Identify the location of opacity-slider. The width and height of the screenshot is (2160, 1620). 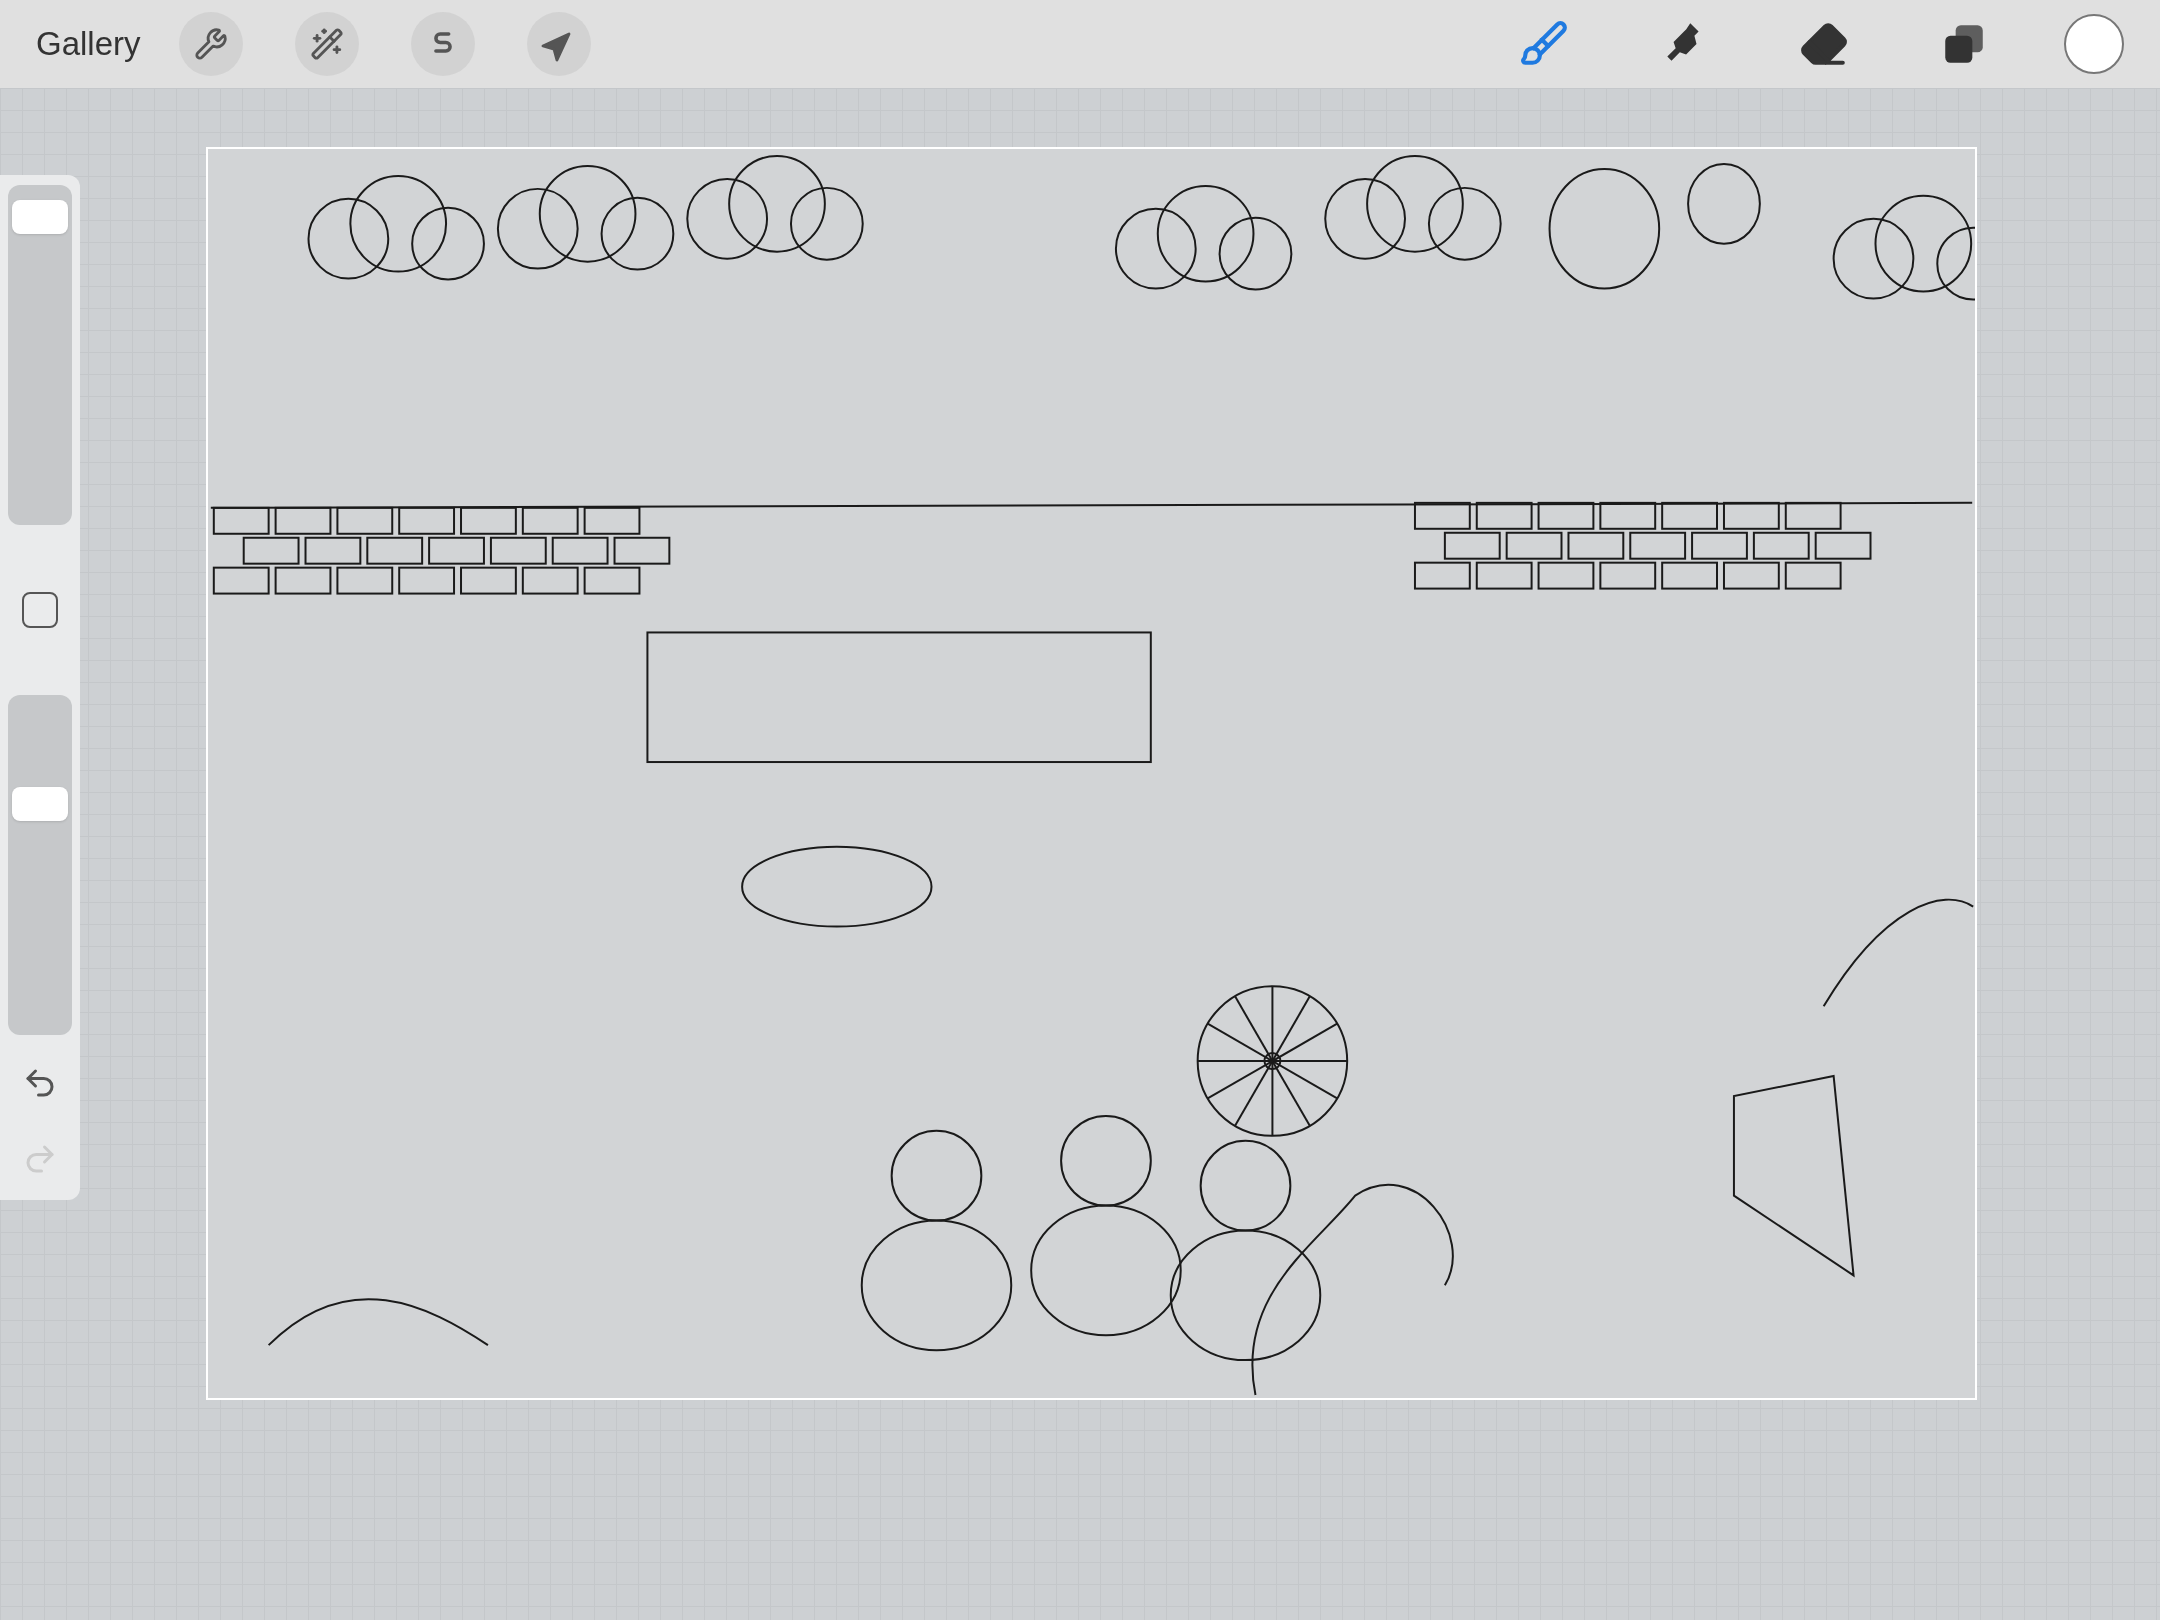
(40, 865).